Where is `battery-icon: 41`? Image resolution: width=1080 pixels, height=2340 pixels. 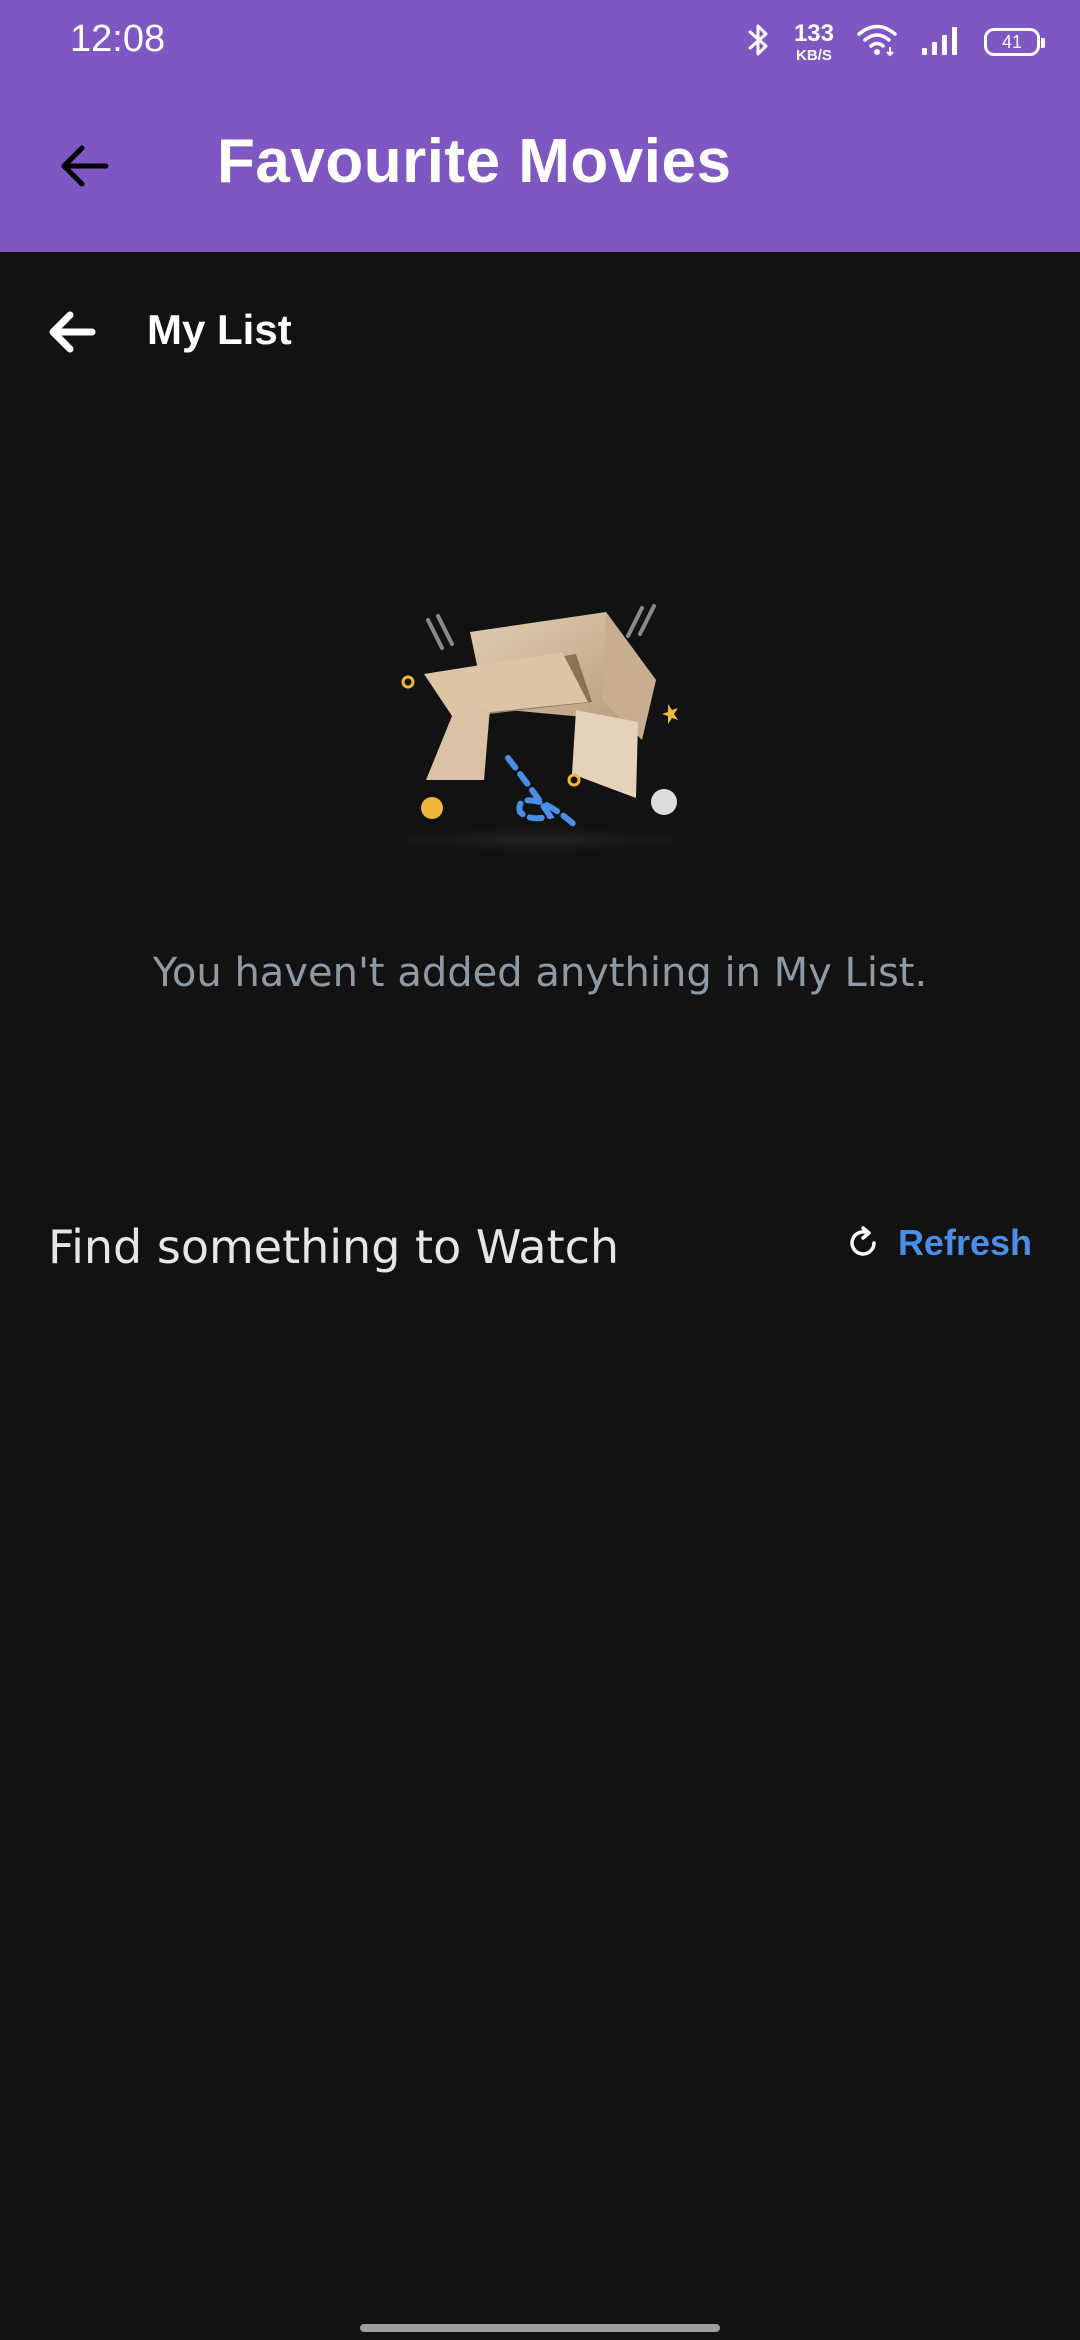
battery-icon: 41 is located at coordinates (1014, 42).